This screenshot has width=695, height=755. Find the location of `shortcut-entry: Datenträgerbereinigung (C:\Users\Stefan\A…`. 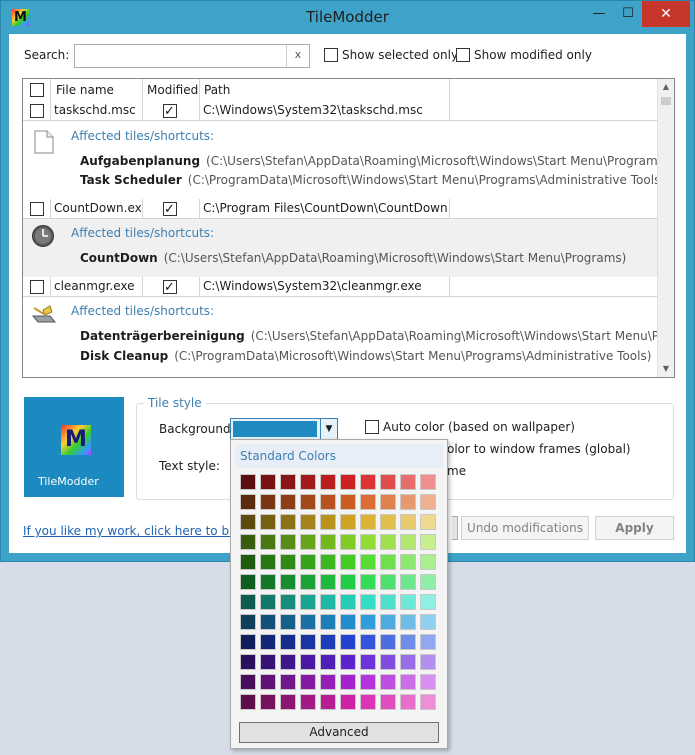

shortcut-entry: Datenträgerbereinigung (C:\Users\Stefan\A… is located at coordinates (377, 336).